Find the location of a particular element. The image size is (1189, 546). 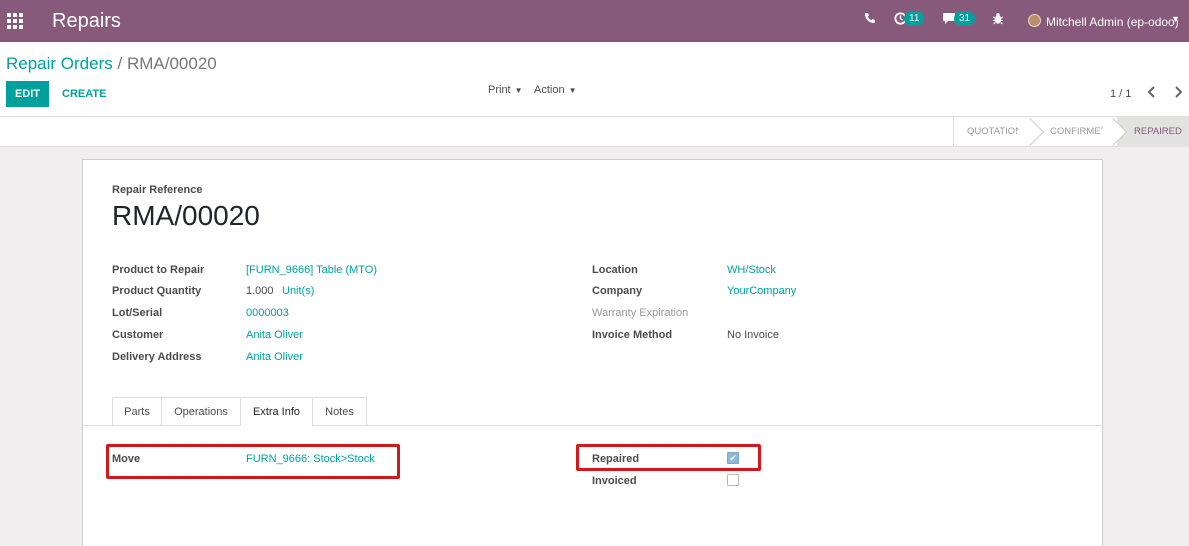

repaired-highlight-box is located at coordinates (668, 457).